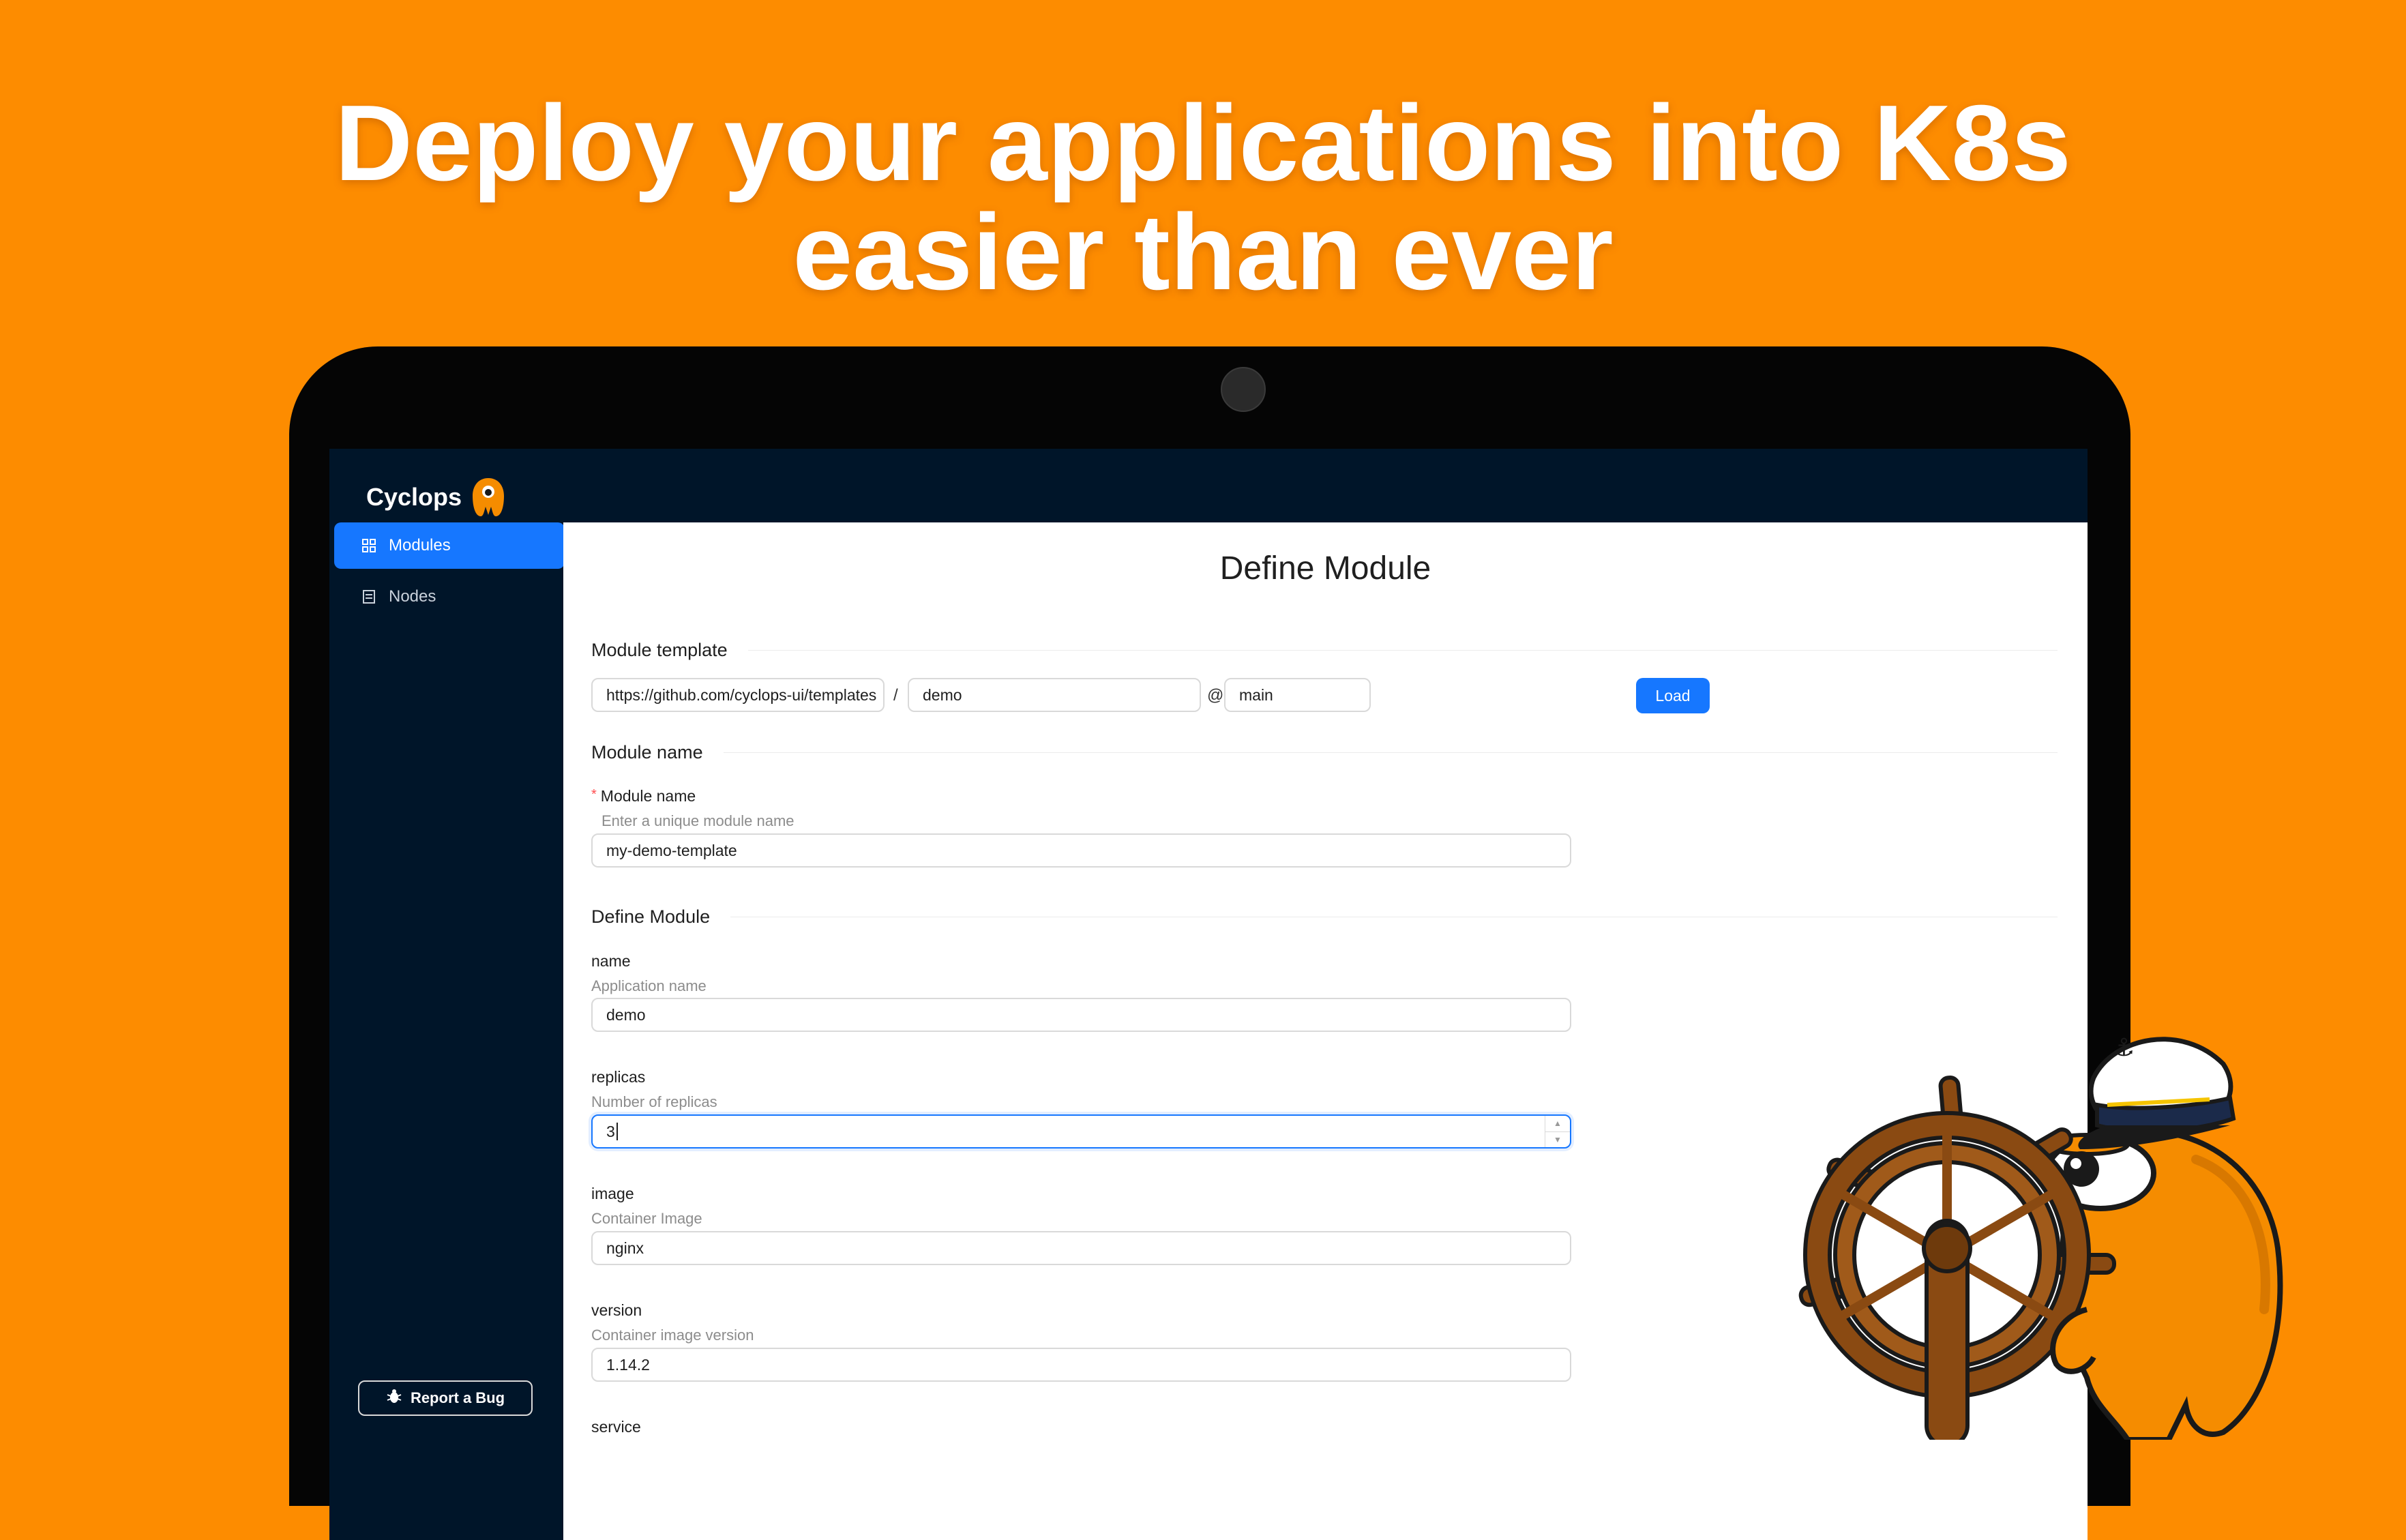 The height and width of the screenshot is (1540, 2406). I want to click on field-help: Number of replicas, so click(654, 1102).